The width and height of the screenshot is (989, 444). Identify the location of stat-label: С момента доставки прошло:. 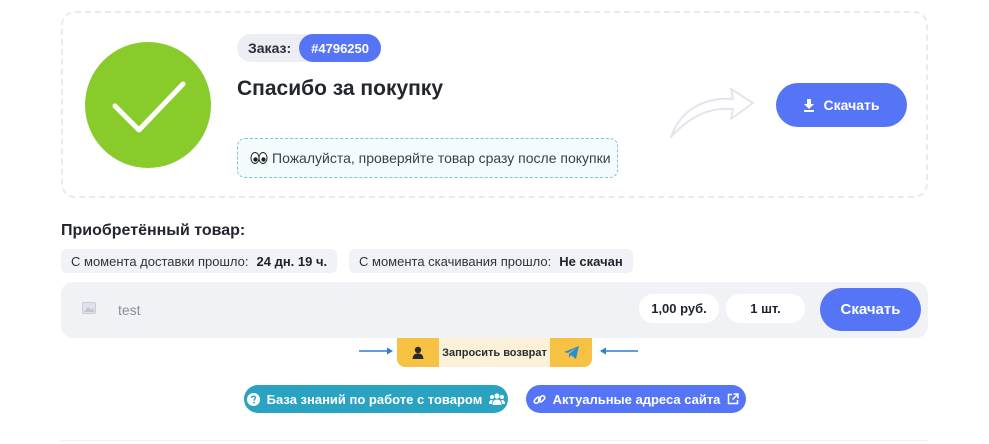
(160, 261).